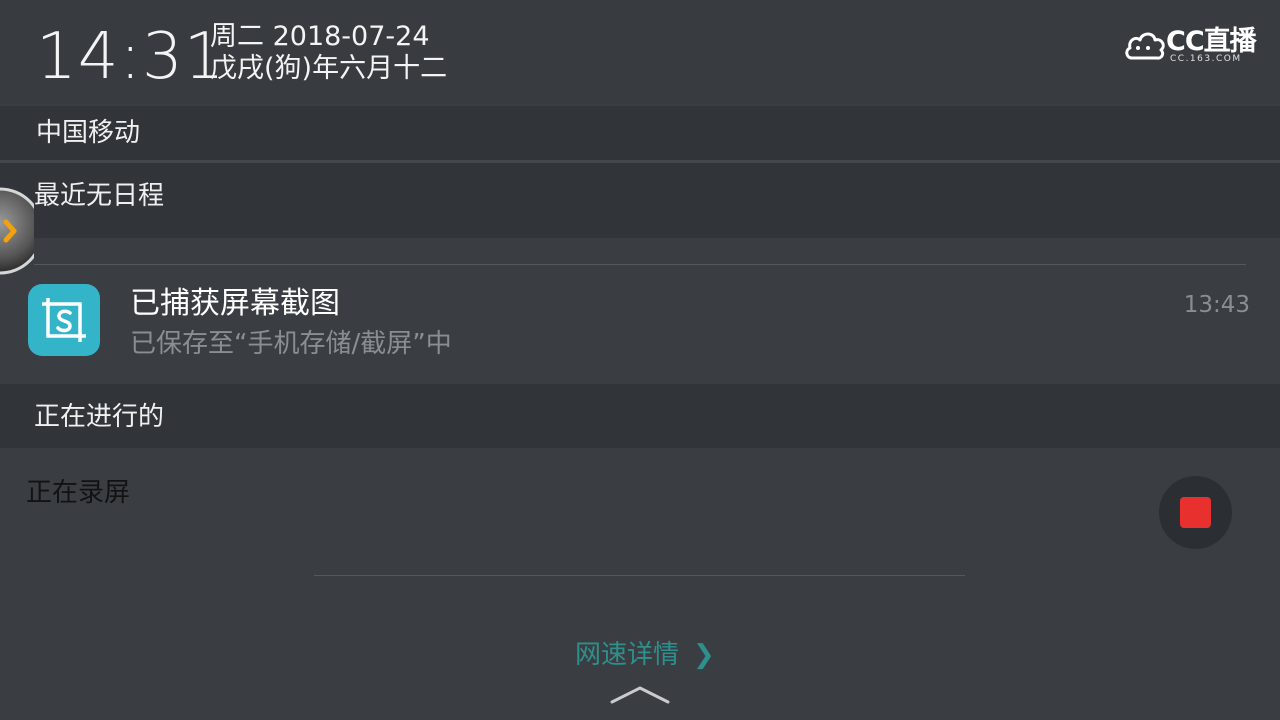 This screenshot has height=720, width=1280. What do you see at coordinates (130, 57) in the screenshot?
I see `clock: 14:31` at bounding box center [130, 57].